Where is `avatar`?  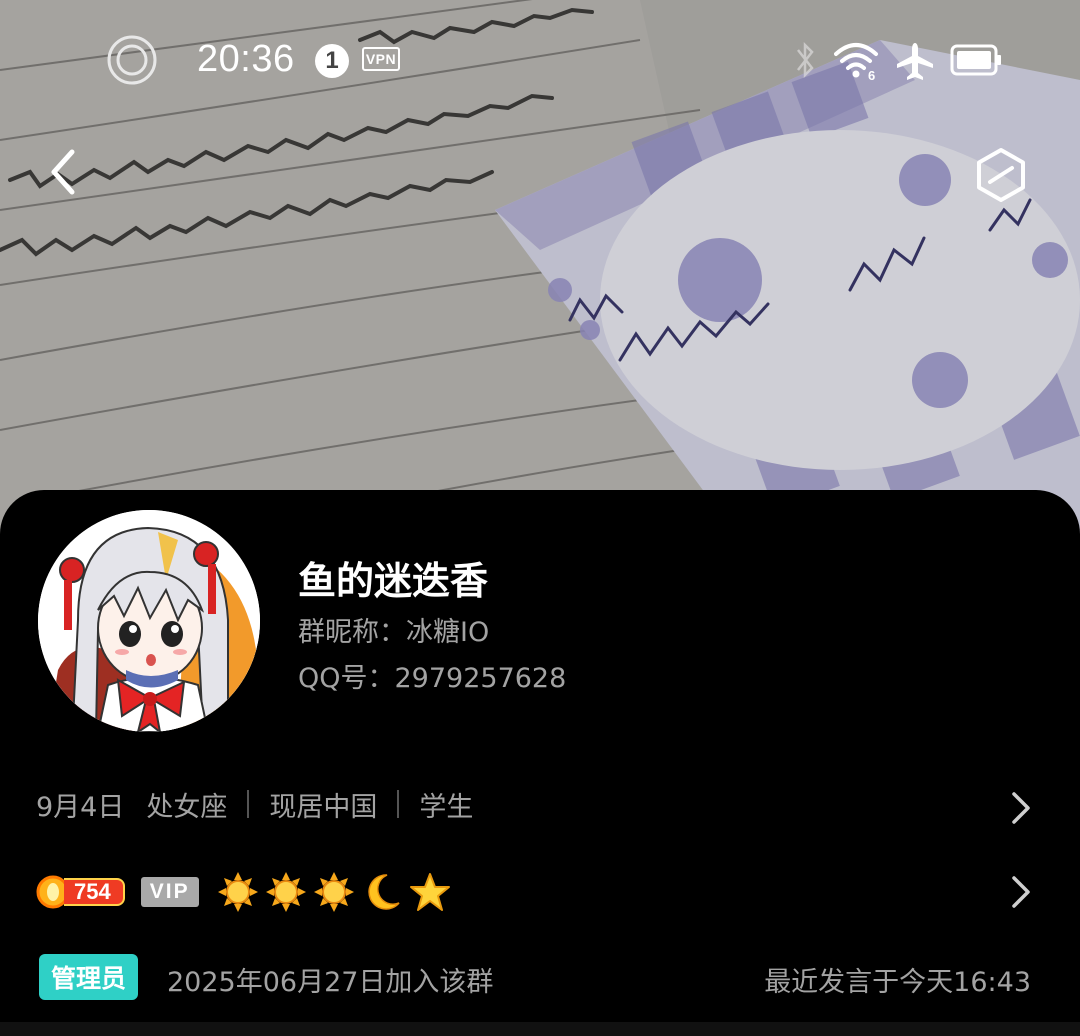
avatar is located at coordinates (149, 621).